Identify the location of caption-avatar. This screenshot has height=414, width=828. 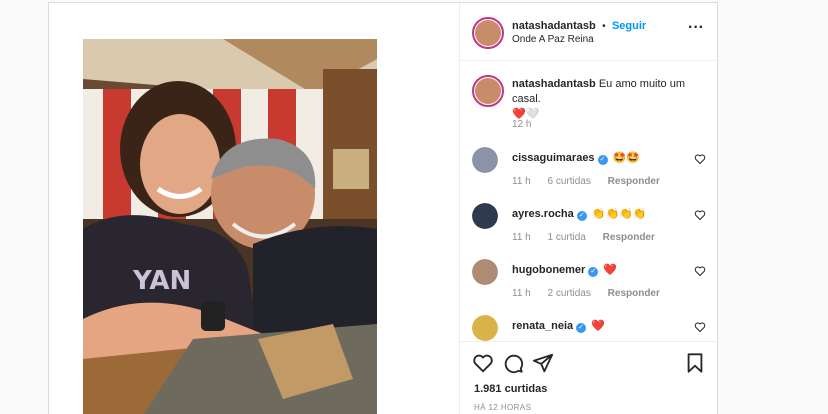
(488, 91).